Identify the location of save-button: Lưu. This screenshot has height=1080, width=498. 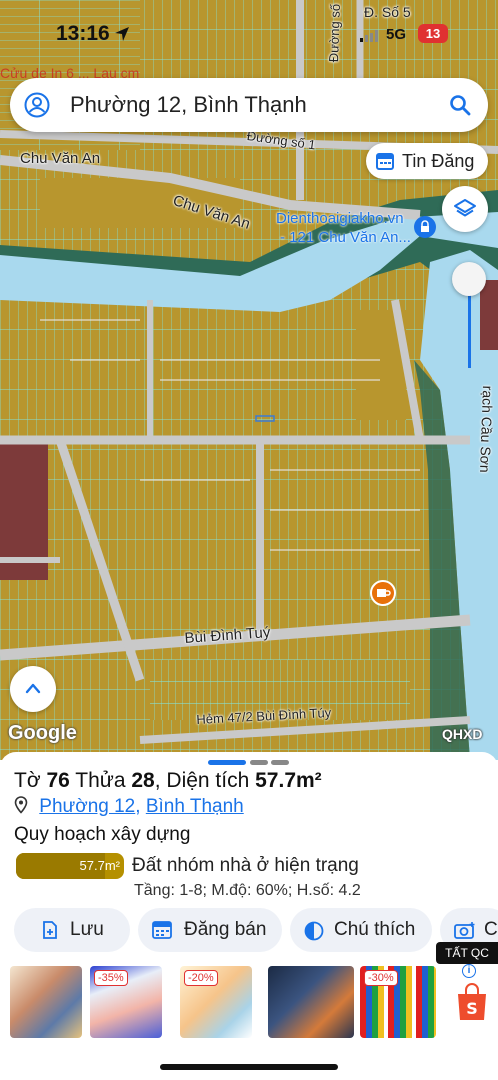
(72, 930).